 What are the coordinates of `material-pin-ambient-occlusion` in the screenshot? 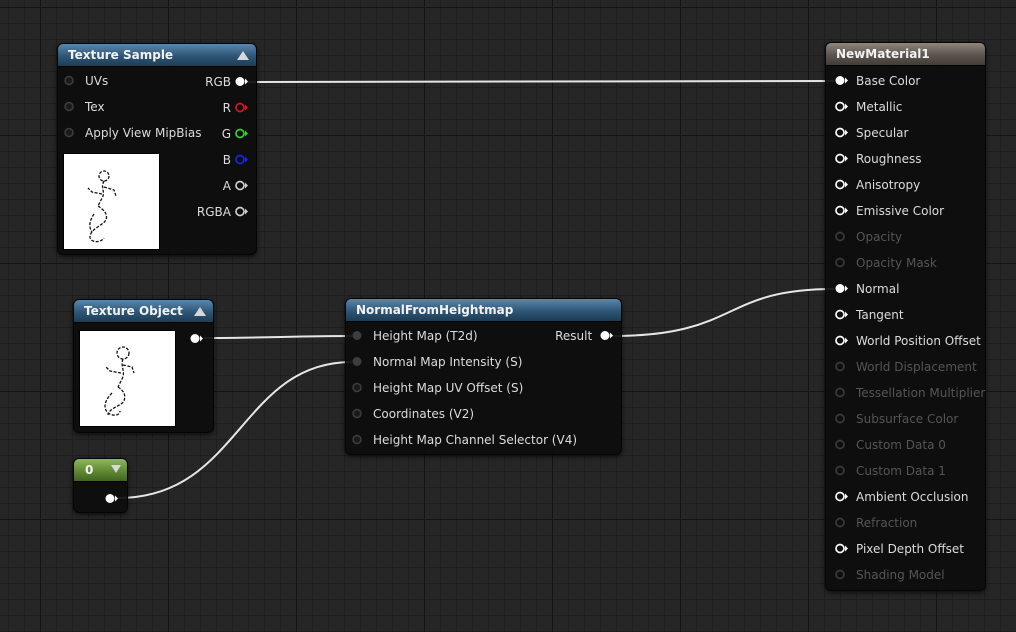 It's located at (841, 496).